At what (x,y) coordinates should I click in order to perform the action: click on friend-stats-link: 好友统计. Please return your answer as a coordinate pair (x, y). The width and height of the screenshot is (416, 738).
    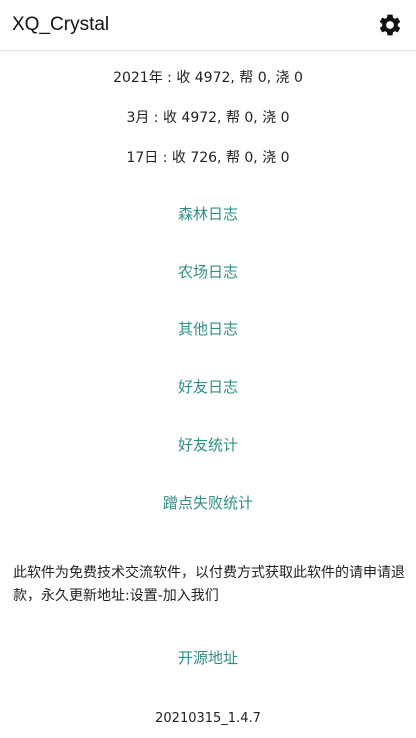
    Looking at the image, I should click on (208, 445).